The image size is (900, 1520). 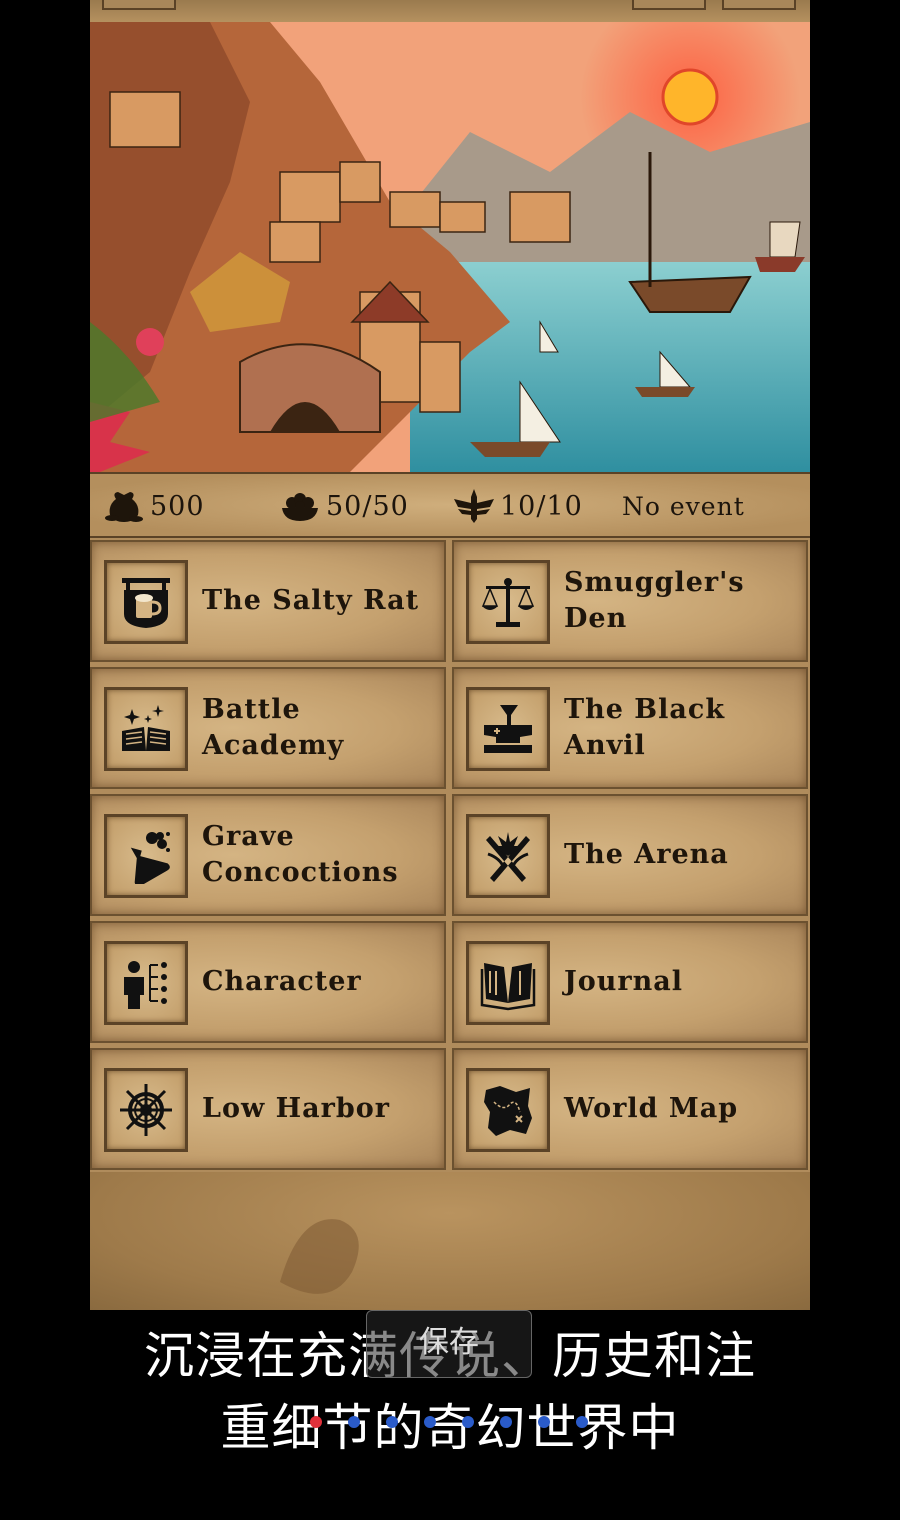 I want to click on location-the-salty-rat: The Salty Rat, so click(x=268, y=601).